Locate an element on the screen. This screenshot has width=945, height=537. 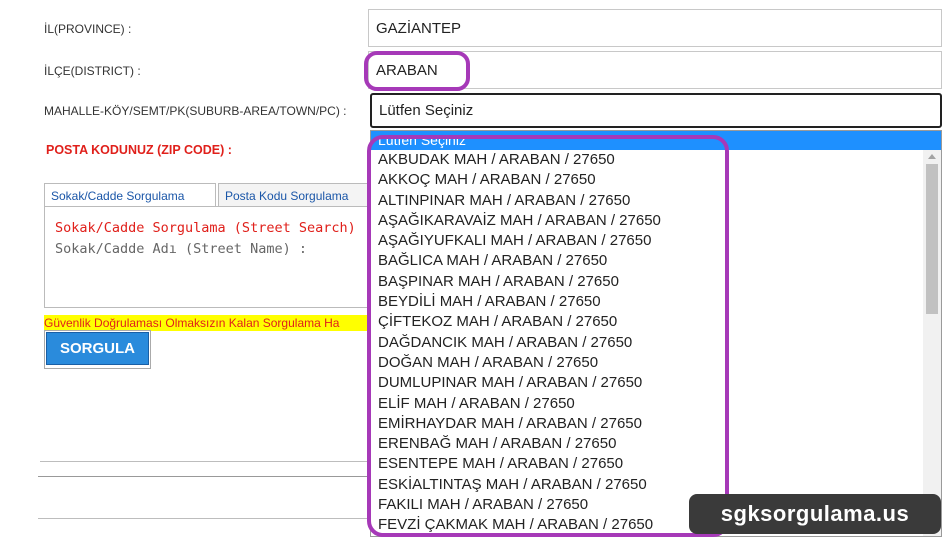
province-field: GAZİANTEP is located at coordinates (655, 28).